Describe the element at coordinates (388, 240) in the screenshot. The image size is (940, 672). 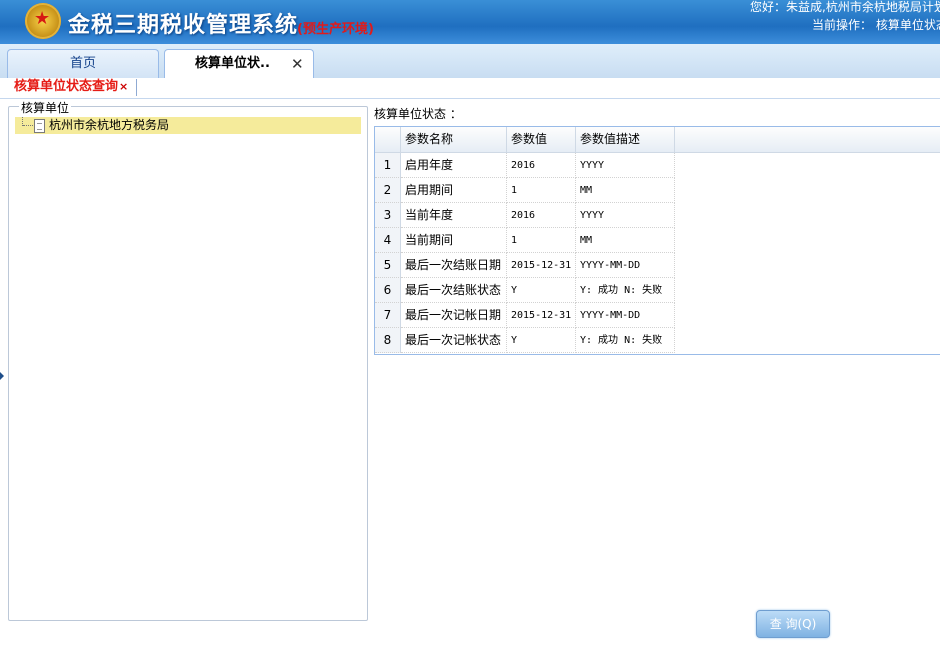
I see `row-number: 4` at that location.